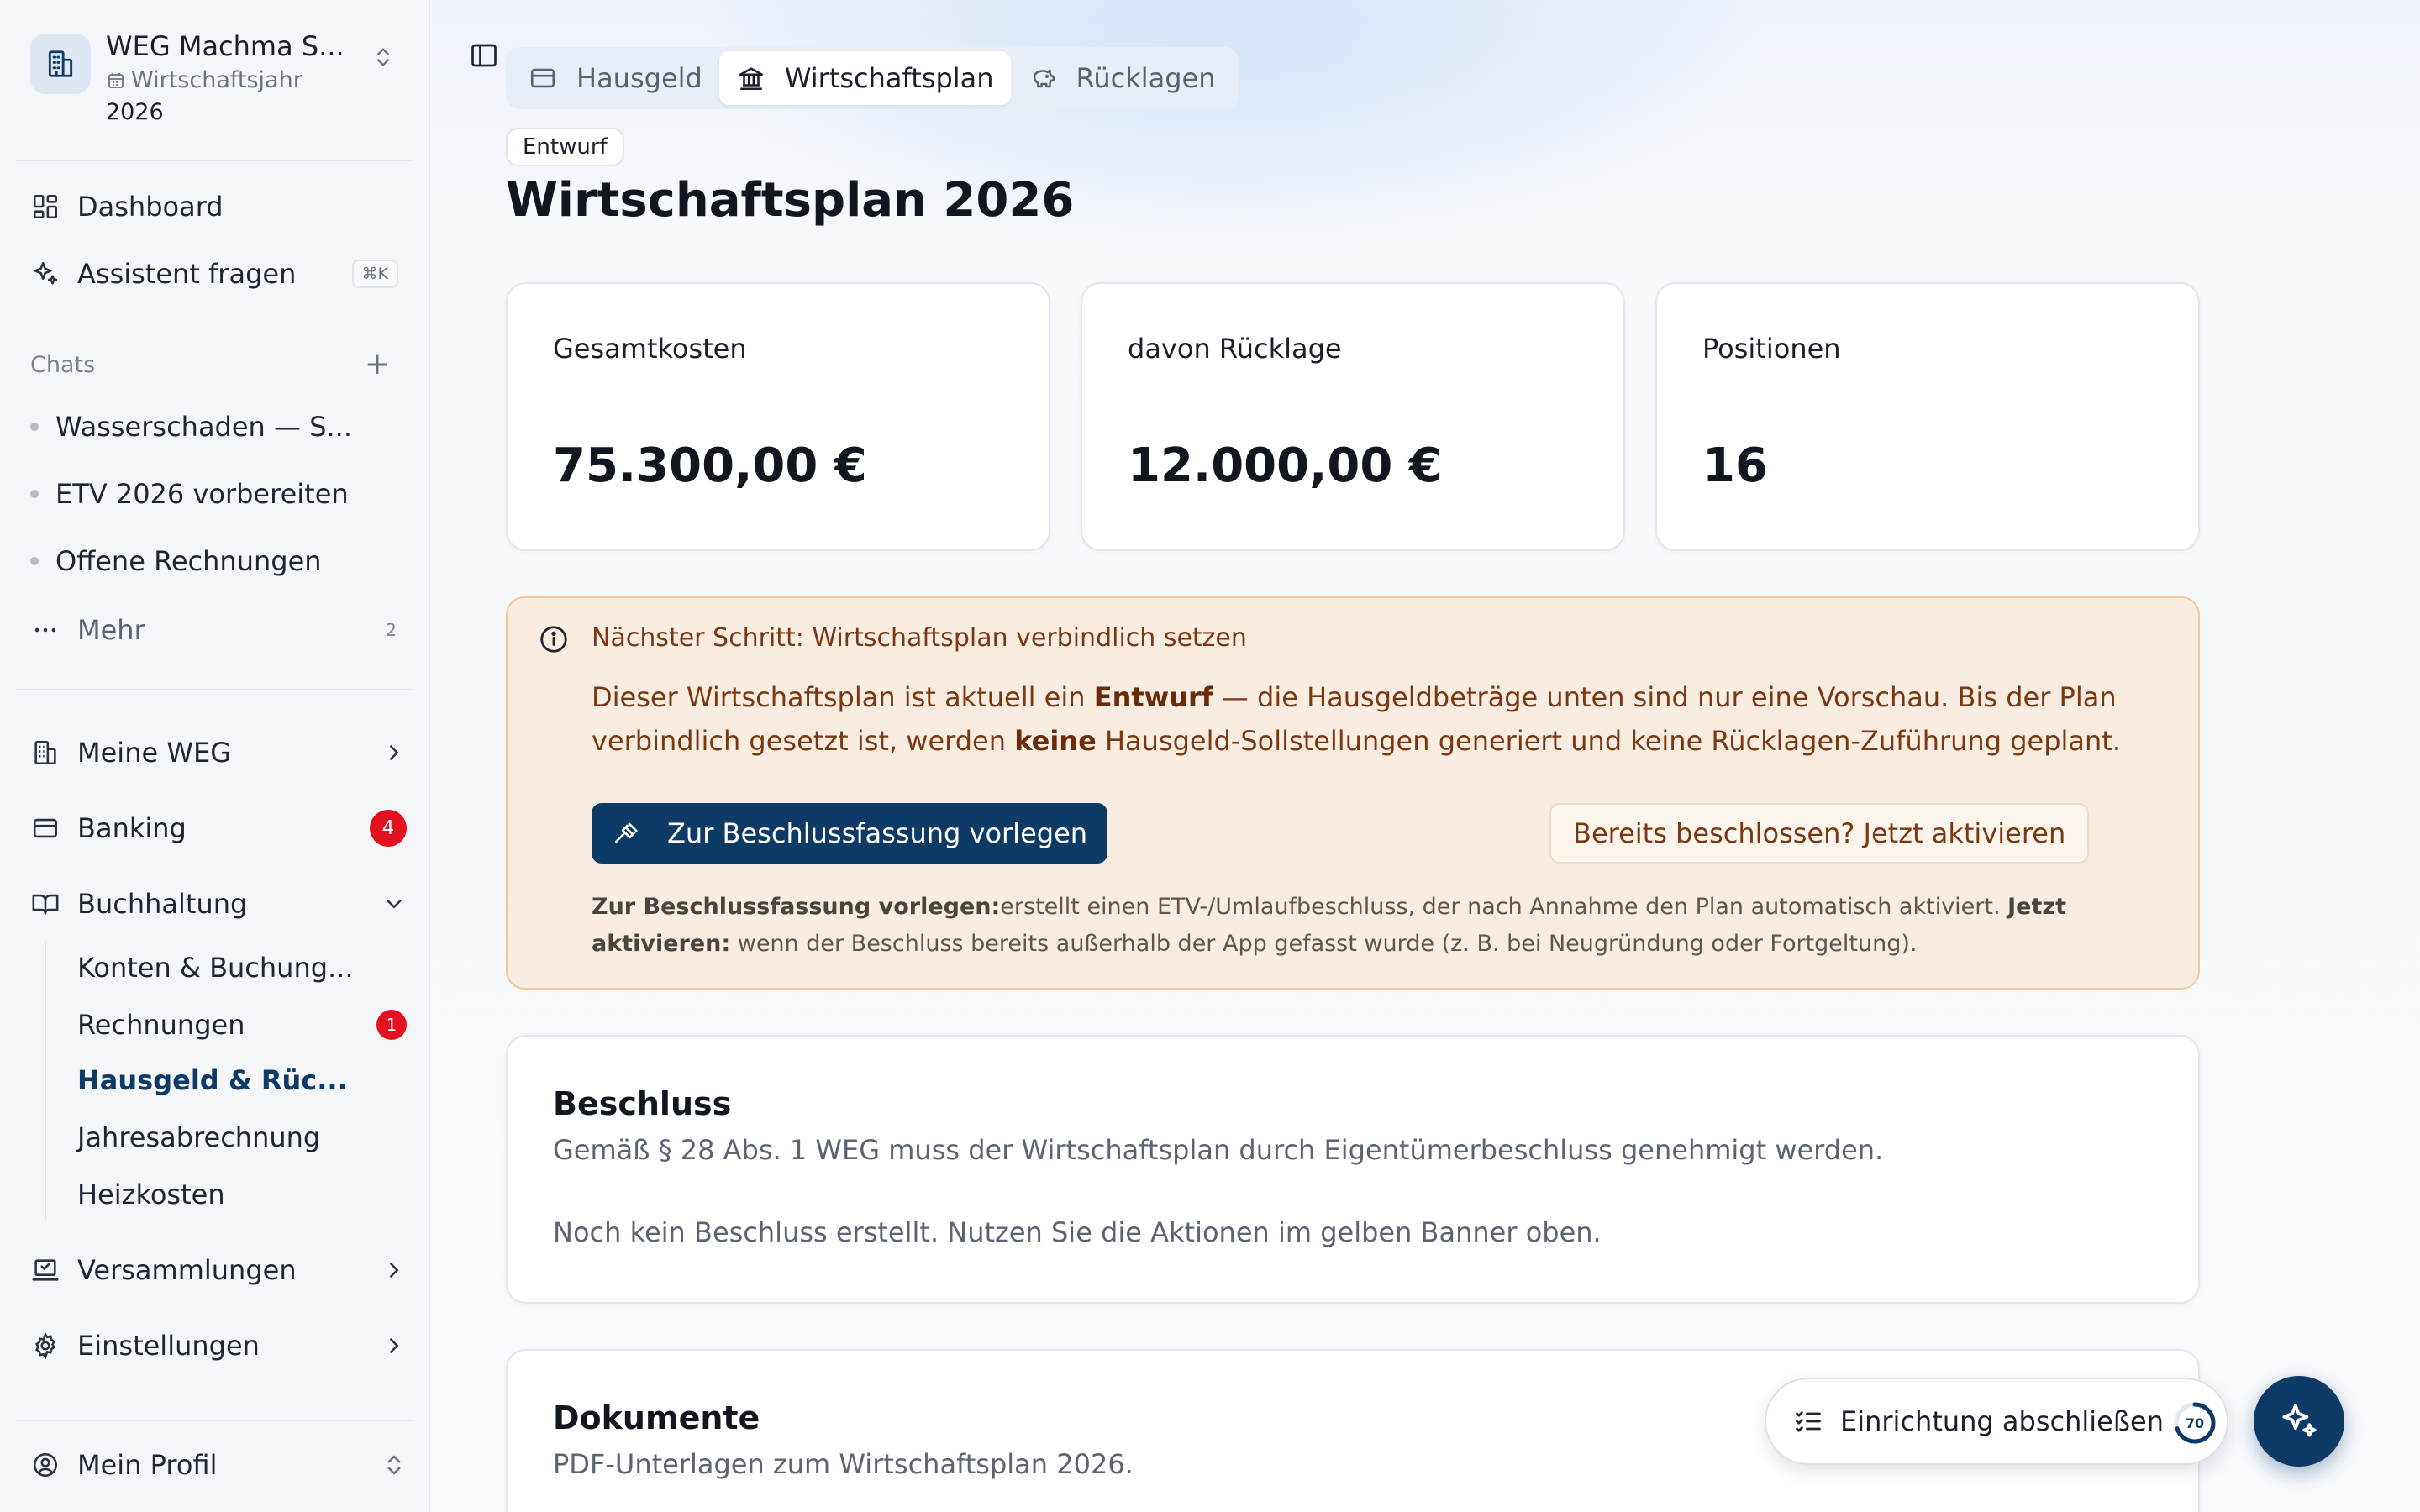  What do you see at coordinates (1735, 465) in the screenshot?
I see `stat-value: 16` at bounding box center [1735, 465].